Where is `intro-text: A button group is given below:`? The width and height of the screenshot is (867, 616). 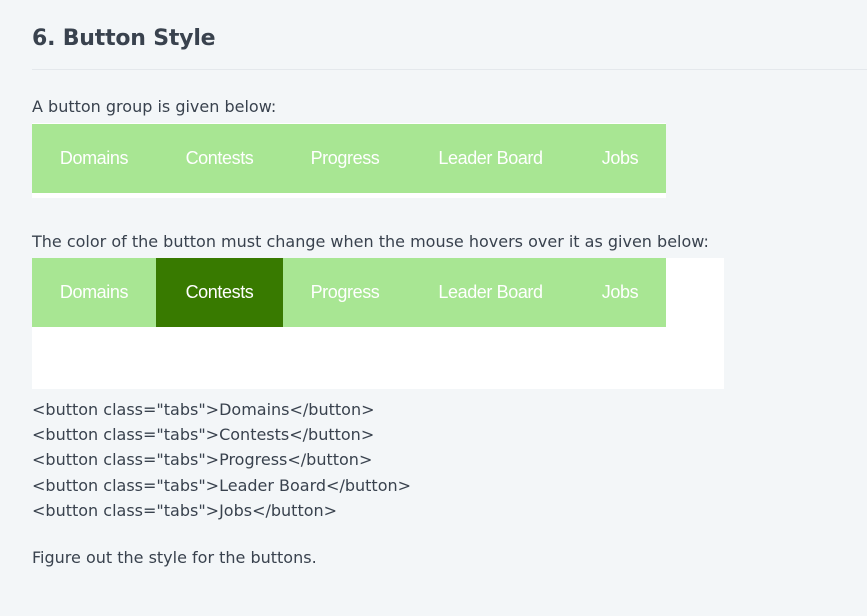
intro-text: A button group is given below: is located at coordinates (154, 106).